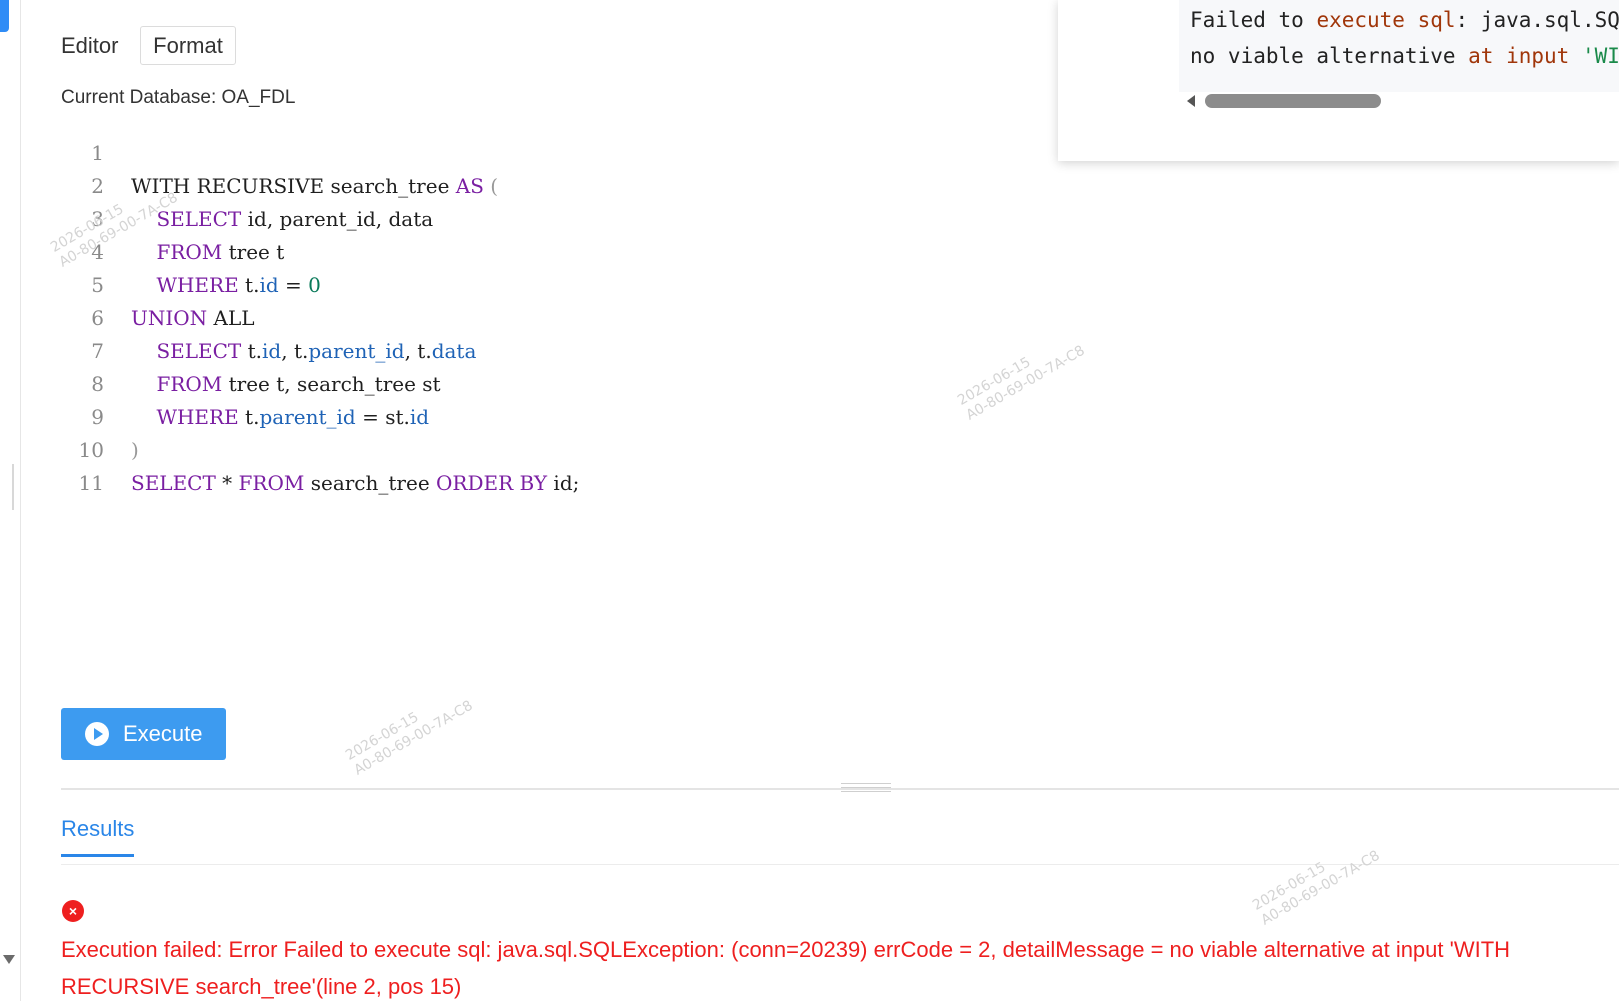 The image size is (1619, 1005). I want to click on horizontal-scrollbar-thumb, so click(1293, 101).